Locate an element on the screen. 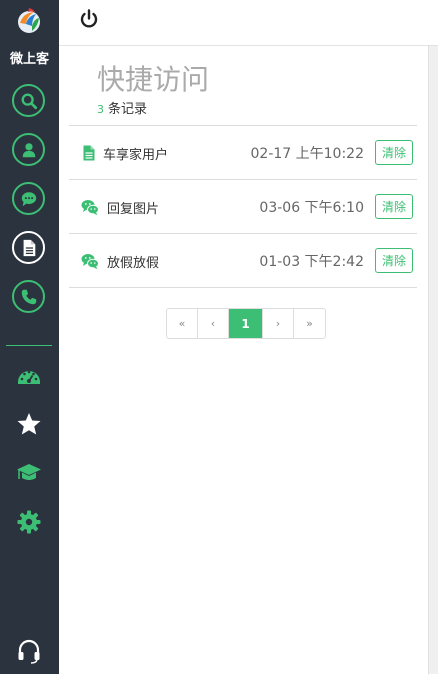  headset-icon is located at coordinates (29, 651).